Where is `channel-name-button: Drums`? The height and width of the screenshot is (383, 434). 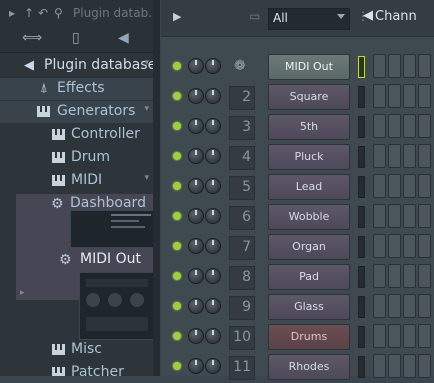
channel-name-button: Drums is located at coordinates (309, 337).